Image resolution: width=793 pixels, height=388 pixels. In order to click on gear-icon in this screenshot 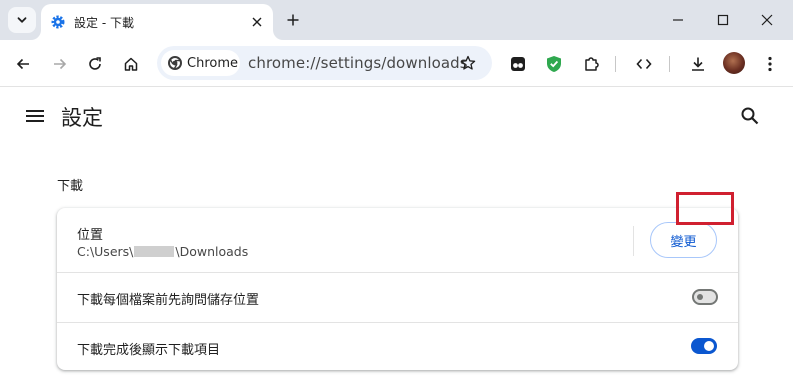, I will do `click(58, 22)`.